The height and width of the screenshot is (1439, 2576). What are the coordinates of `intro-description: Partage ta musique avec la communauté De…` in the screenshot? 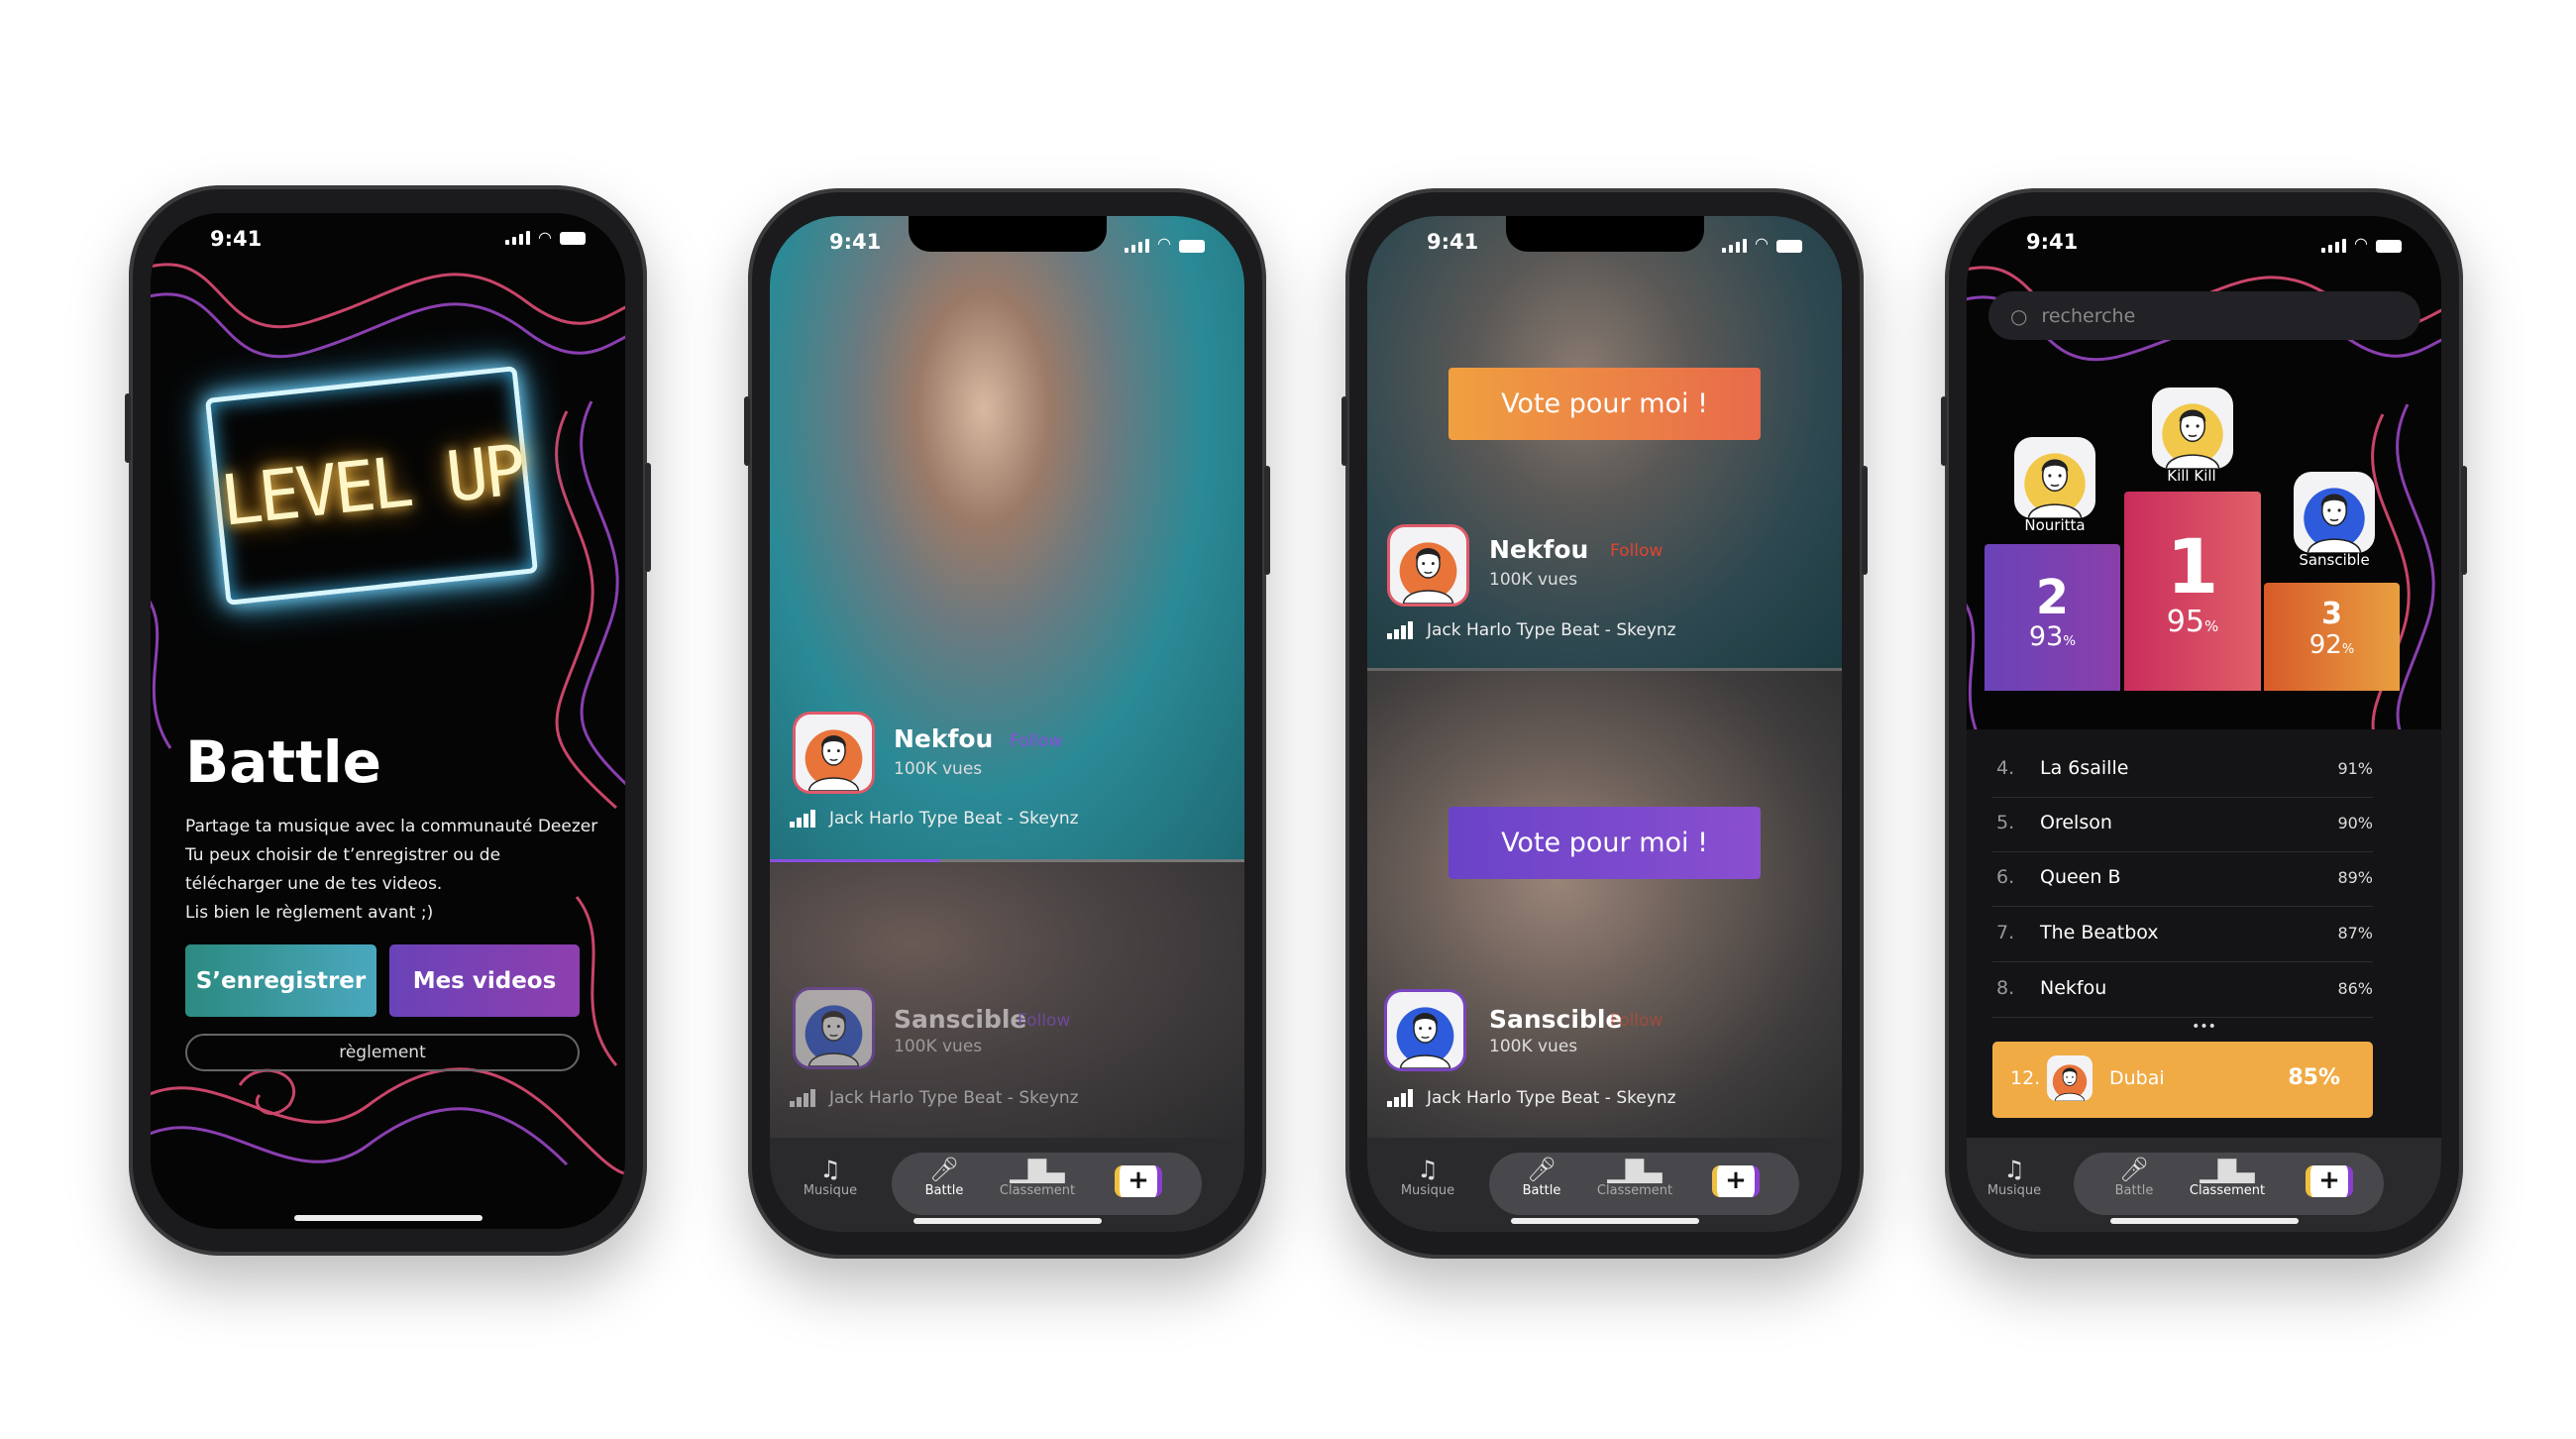 It's located at (392, 870).